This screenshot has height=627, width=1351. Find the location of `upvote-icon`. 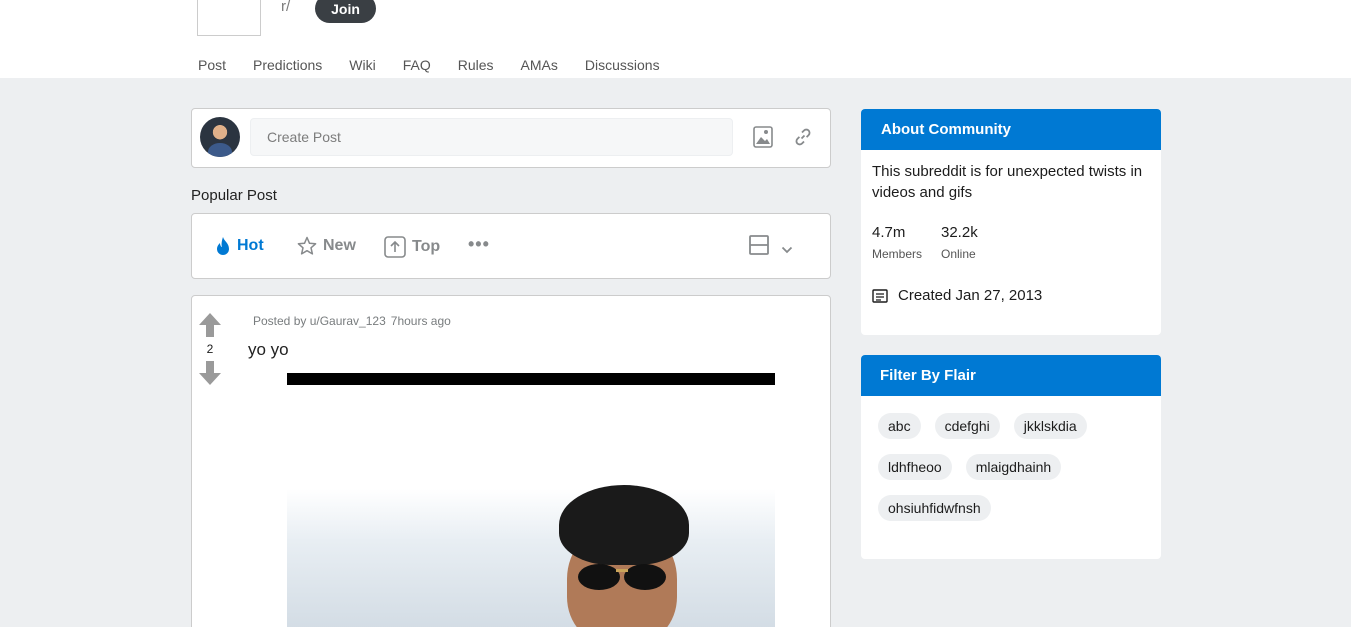

upvote-icon is located at coordinates (210, 327).